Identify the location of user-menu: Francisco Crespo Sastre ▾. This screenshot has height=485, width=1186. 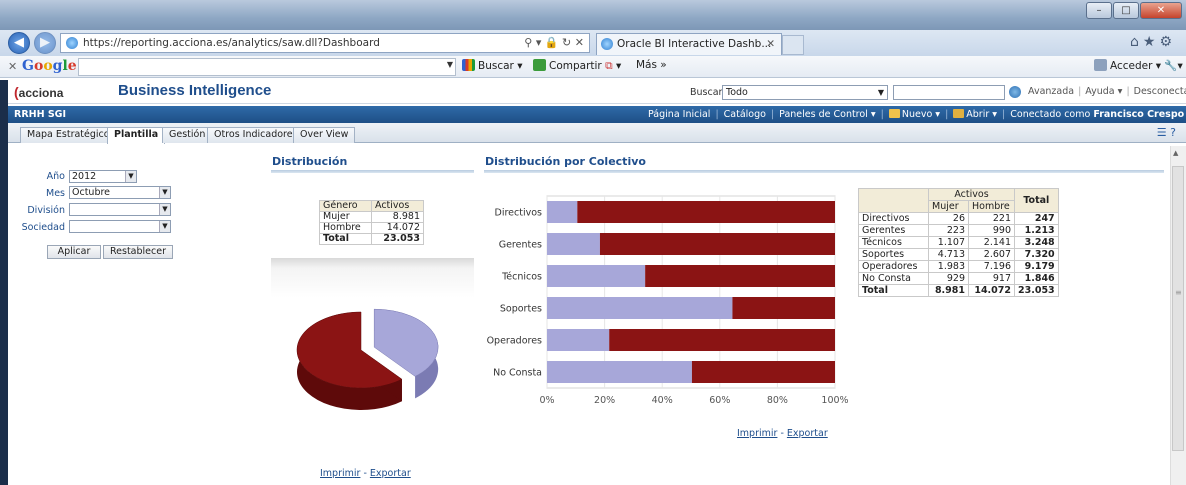
(1139, 114).